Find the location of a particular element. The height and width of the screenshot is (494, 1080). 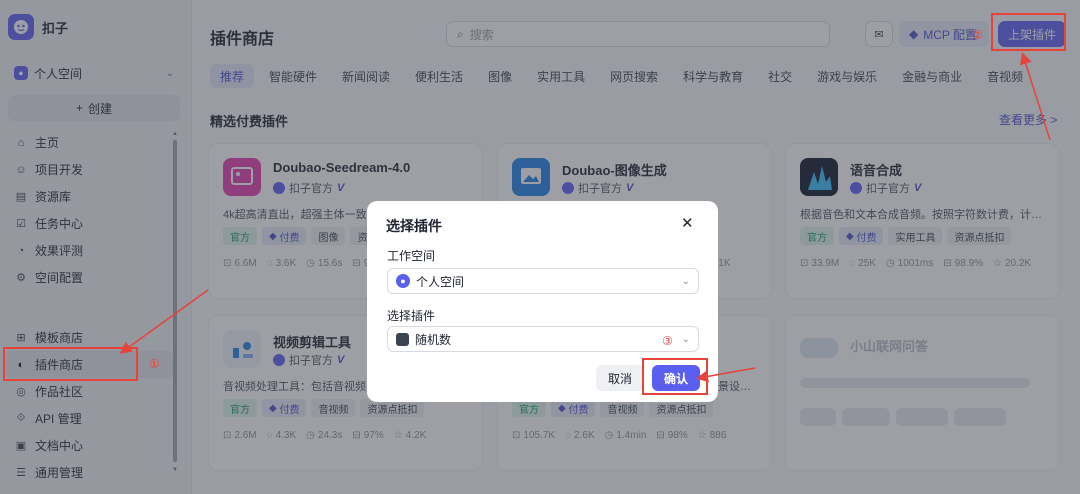

workspace-select: ● 个人空间 ⌄ is located at coordinates (543, 281).